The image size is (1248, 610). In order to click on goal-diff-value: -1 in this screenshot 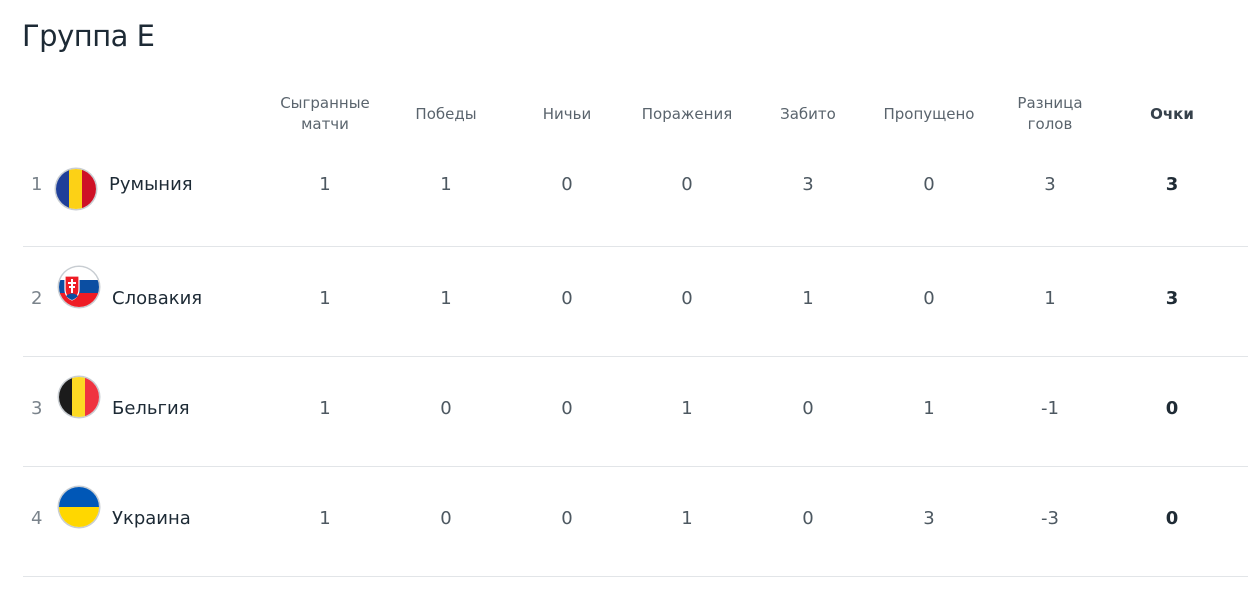, I will do `click(1050, 408)`.